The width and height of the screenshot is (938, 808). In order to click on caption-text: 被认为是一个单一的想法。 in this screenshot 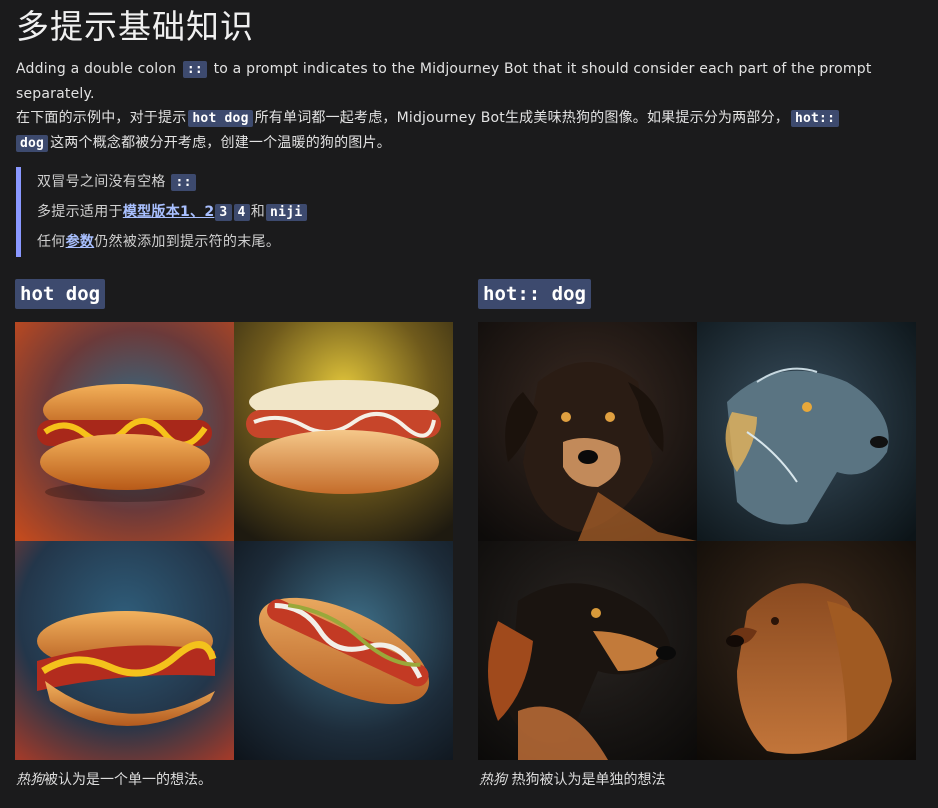, I will do `click(128, 780)`.